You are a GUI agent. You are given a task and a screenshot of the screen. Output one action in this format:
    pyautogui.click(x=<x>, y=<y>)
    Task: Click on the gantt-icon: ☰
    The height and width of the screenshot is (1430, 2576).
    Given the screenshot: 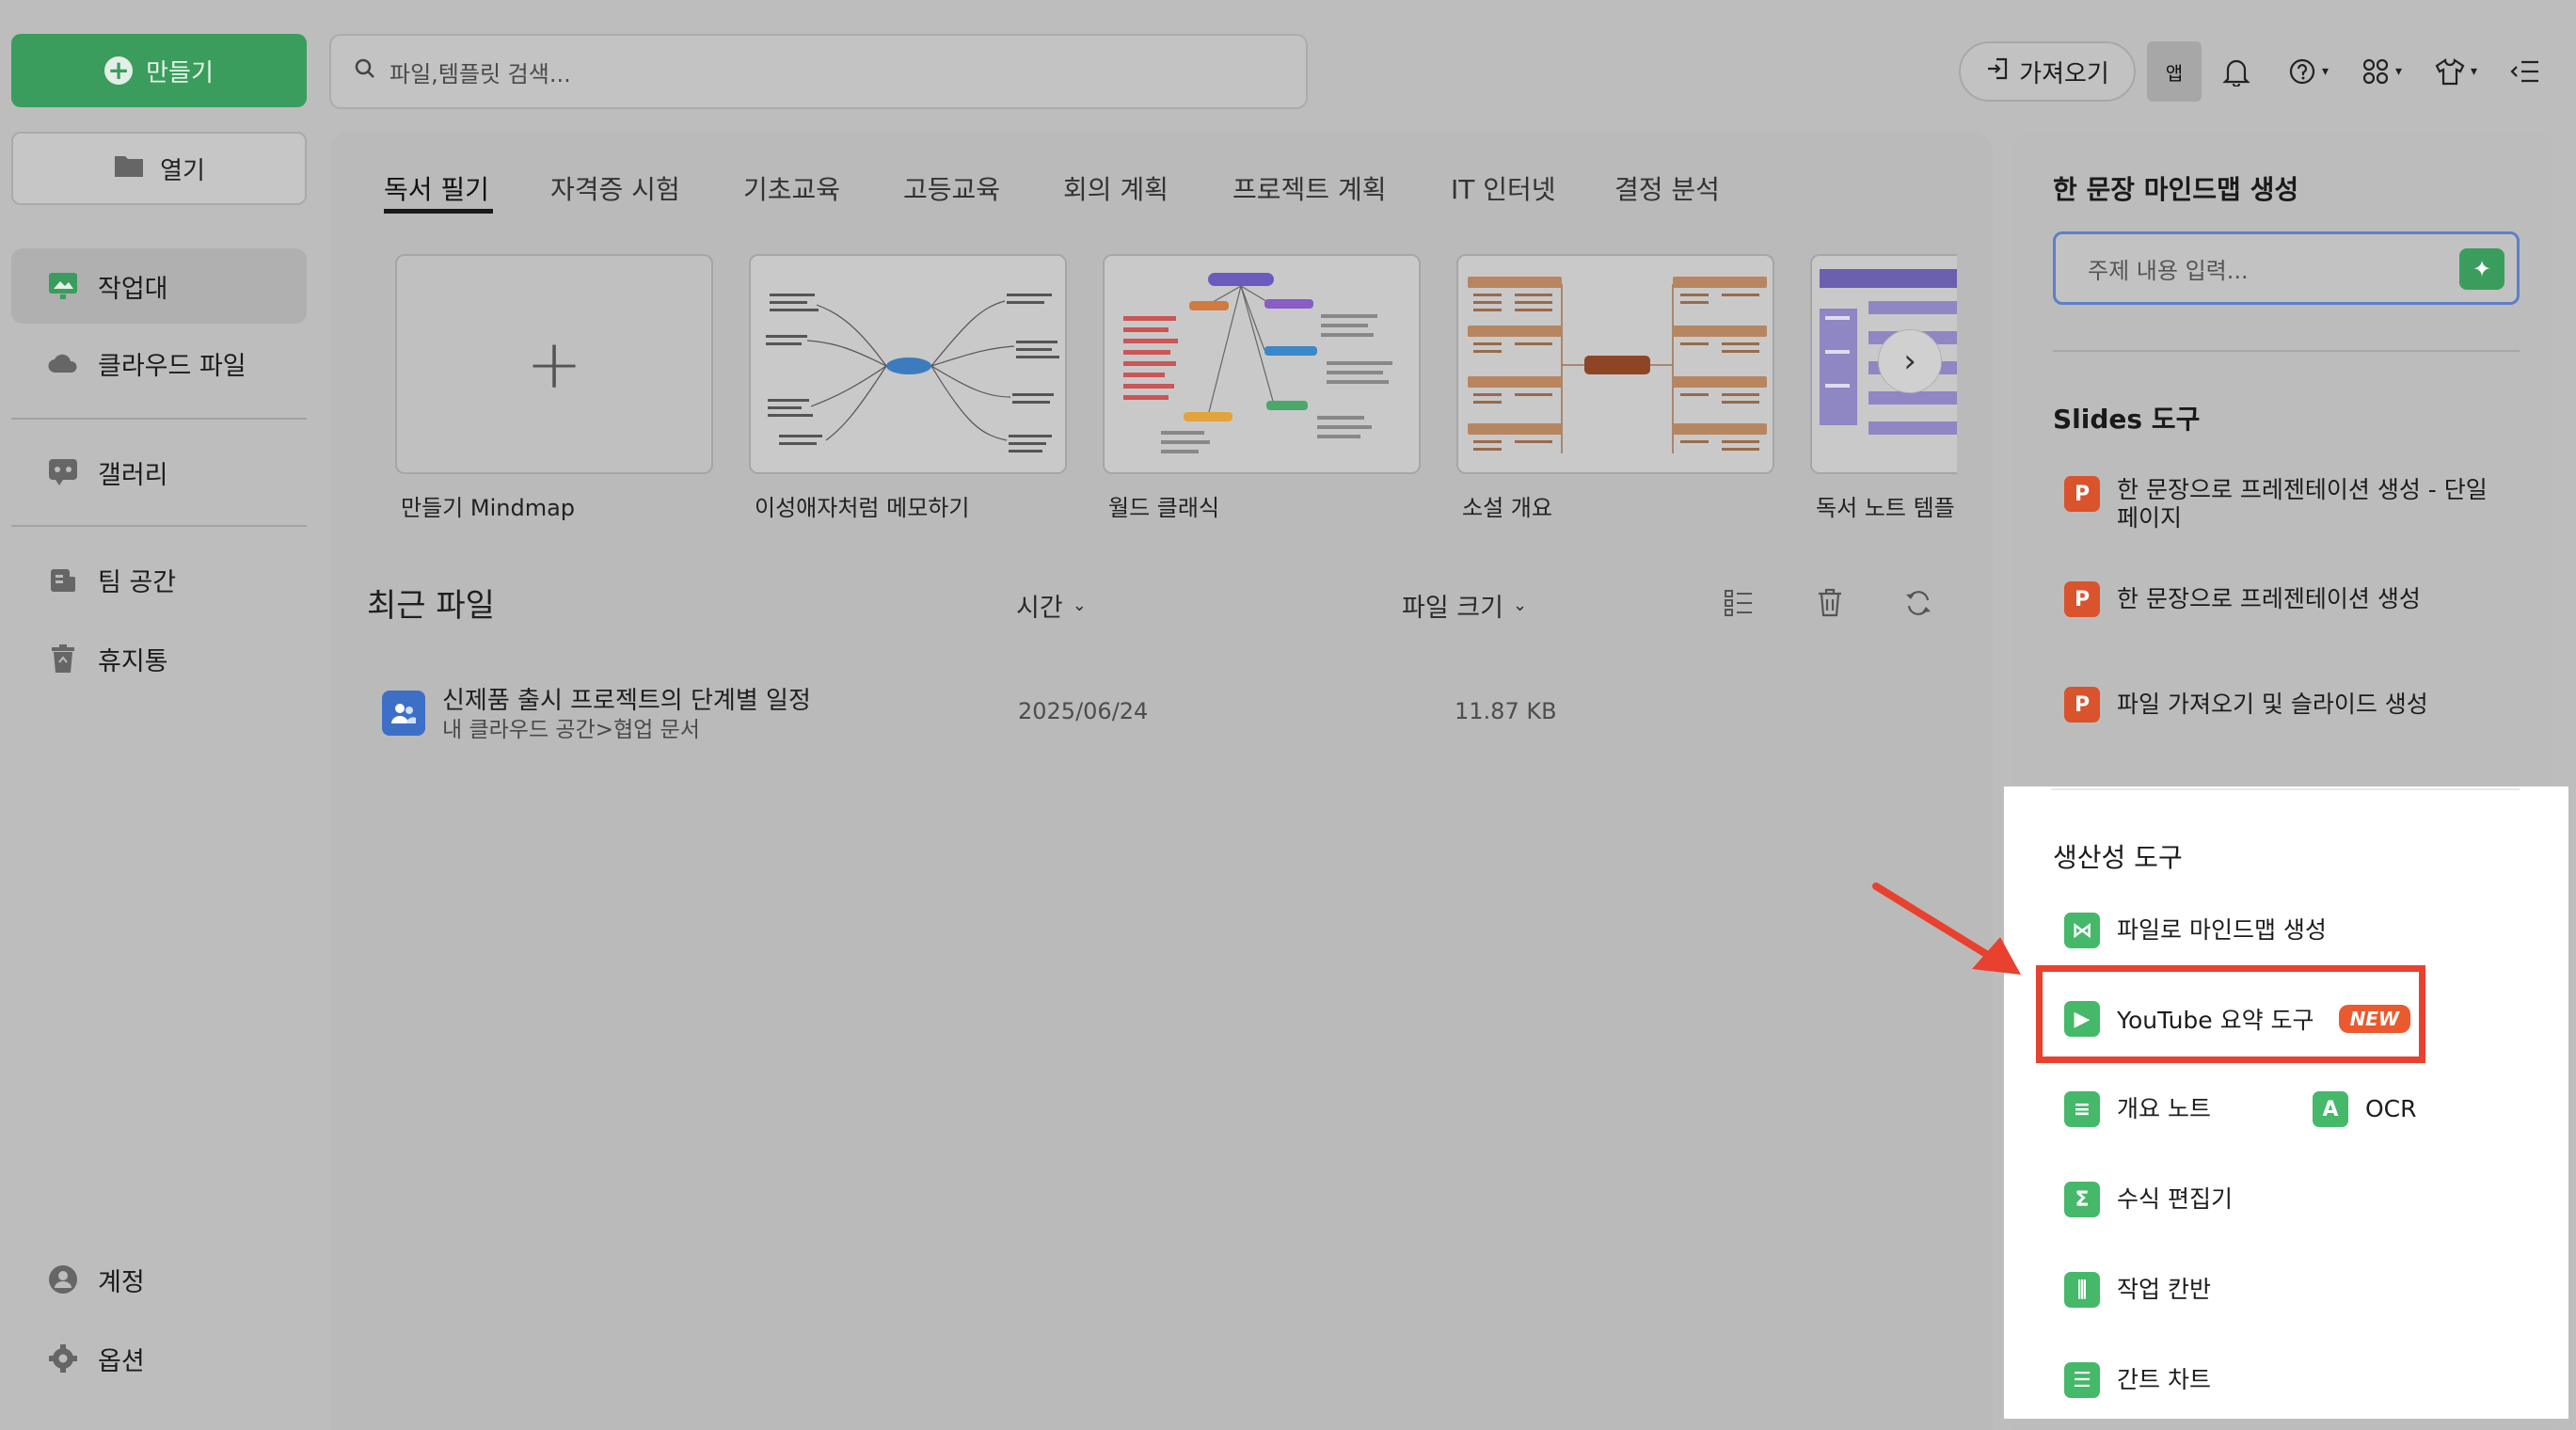 What is the action you would take?
    pyautogui.click(x=2082, y=1380)
    